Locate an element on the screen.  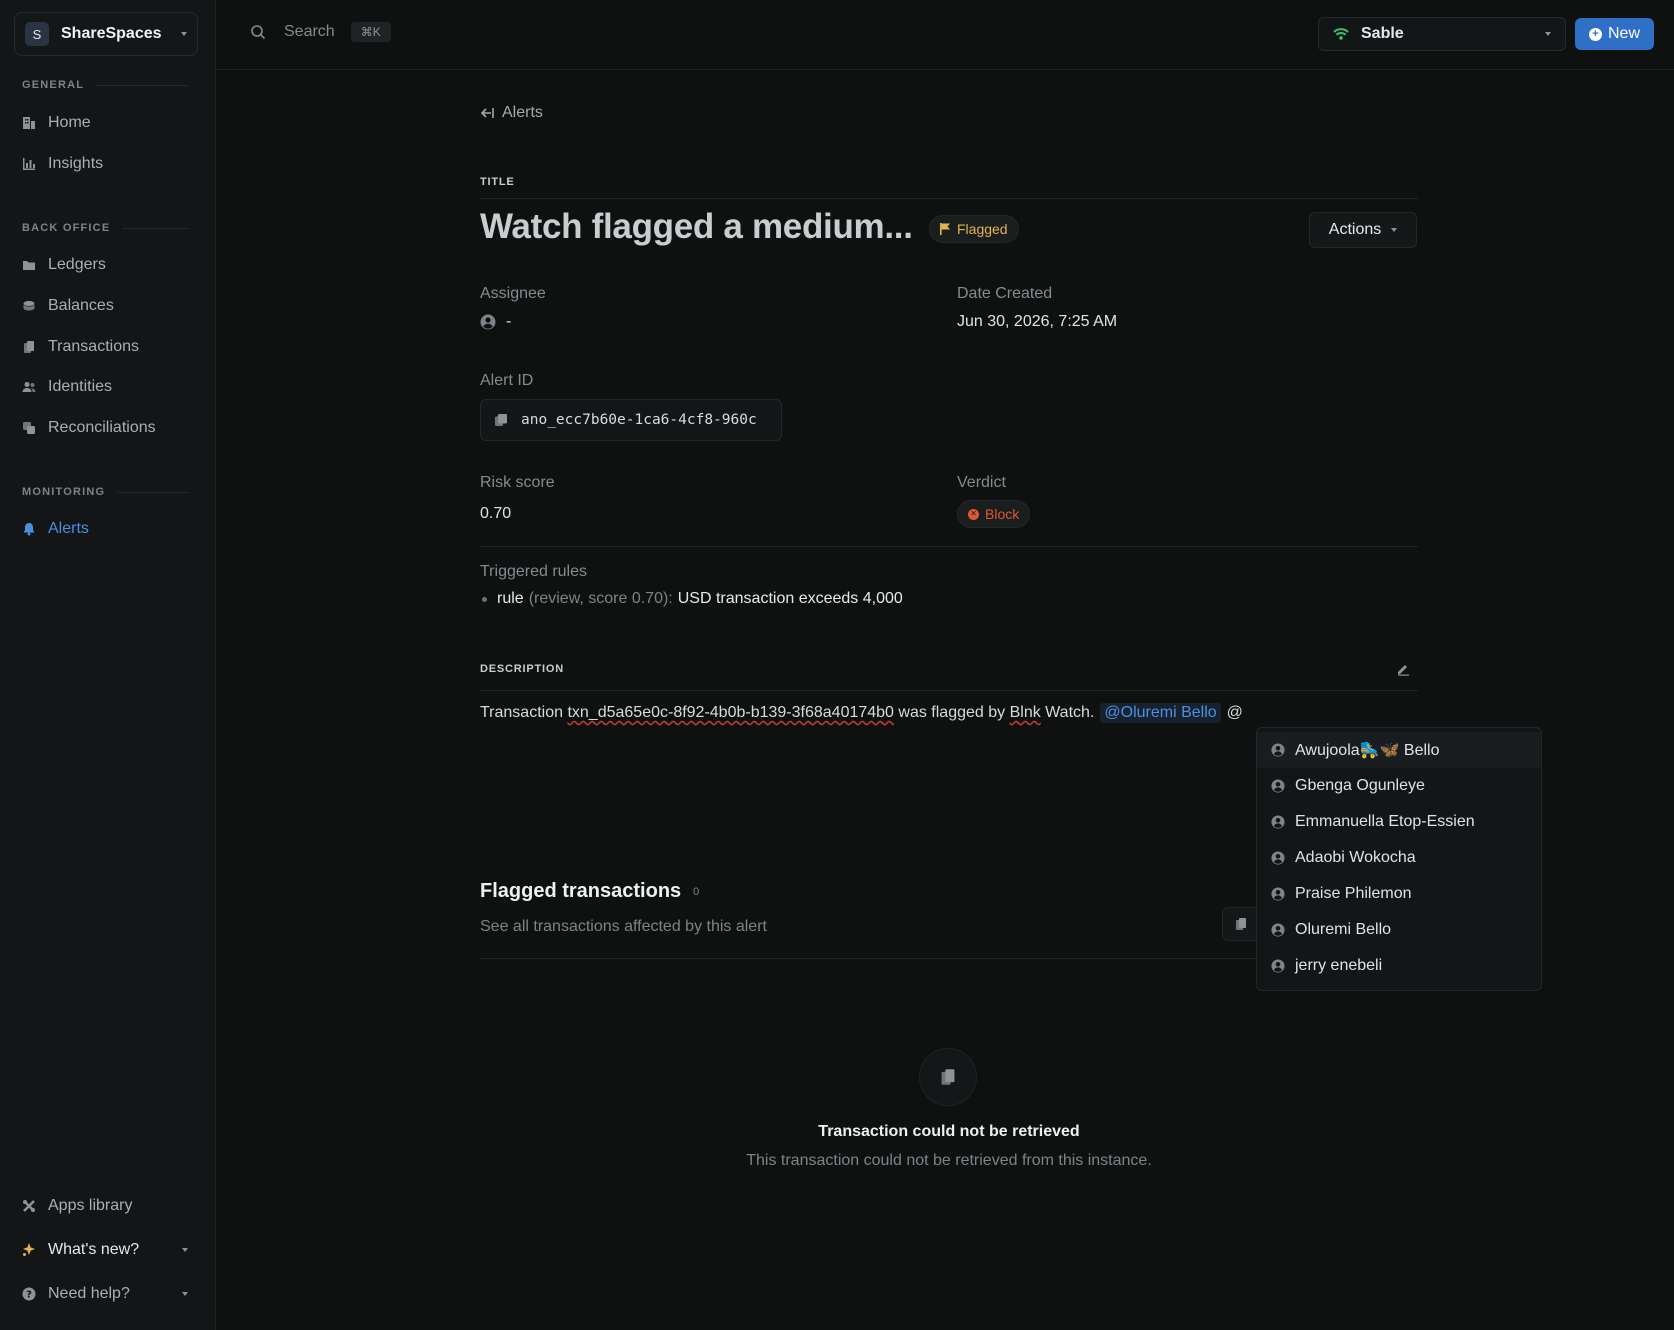
description-caption: DESCRIPTION is located at coordinates (522, 669).